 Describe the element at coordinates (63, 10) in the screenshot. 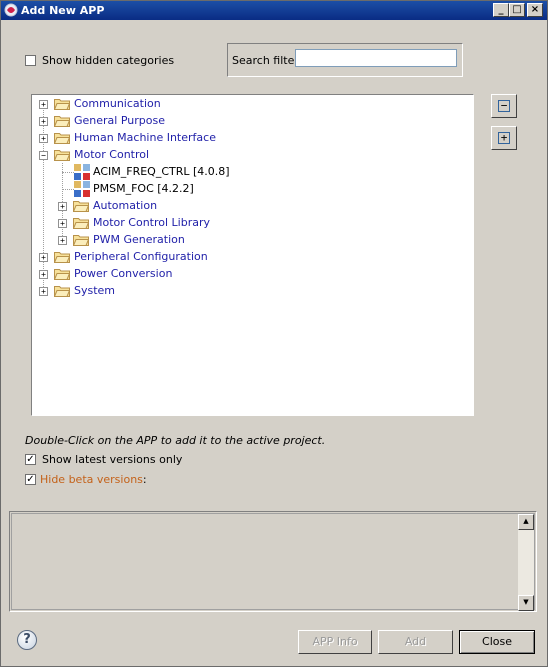

I see `window-title: Add New APP` at that location.